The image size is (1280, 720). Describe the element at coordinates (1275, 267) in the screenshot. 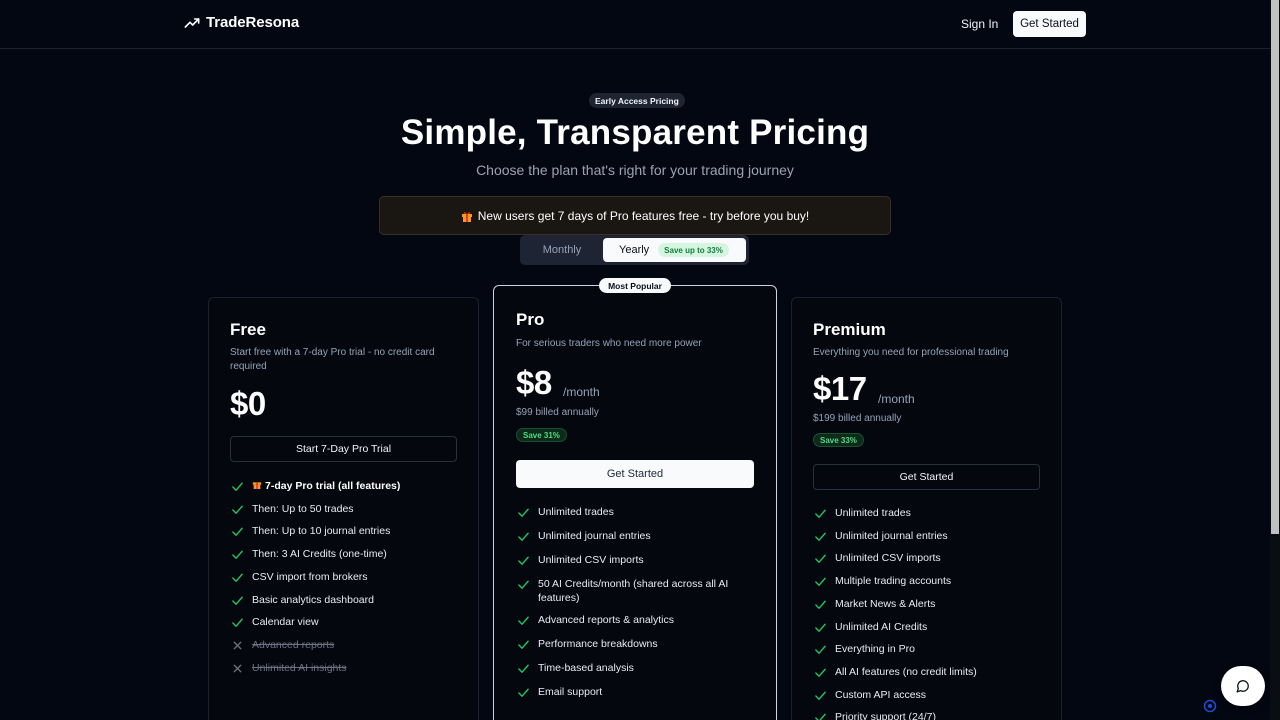

I see `scrollbar-thumb` at that location.